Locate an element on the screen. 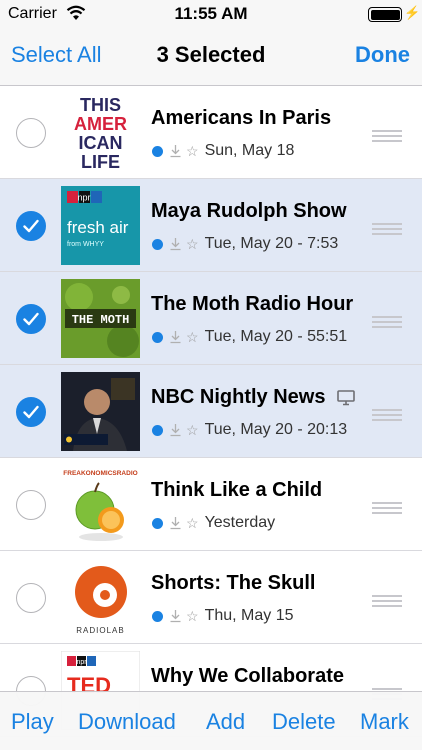 This screenshot has width=422, height=750. add-button: Add is located at coordinates (225, 722).